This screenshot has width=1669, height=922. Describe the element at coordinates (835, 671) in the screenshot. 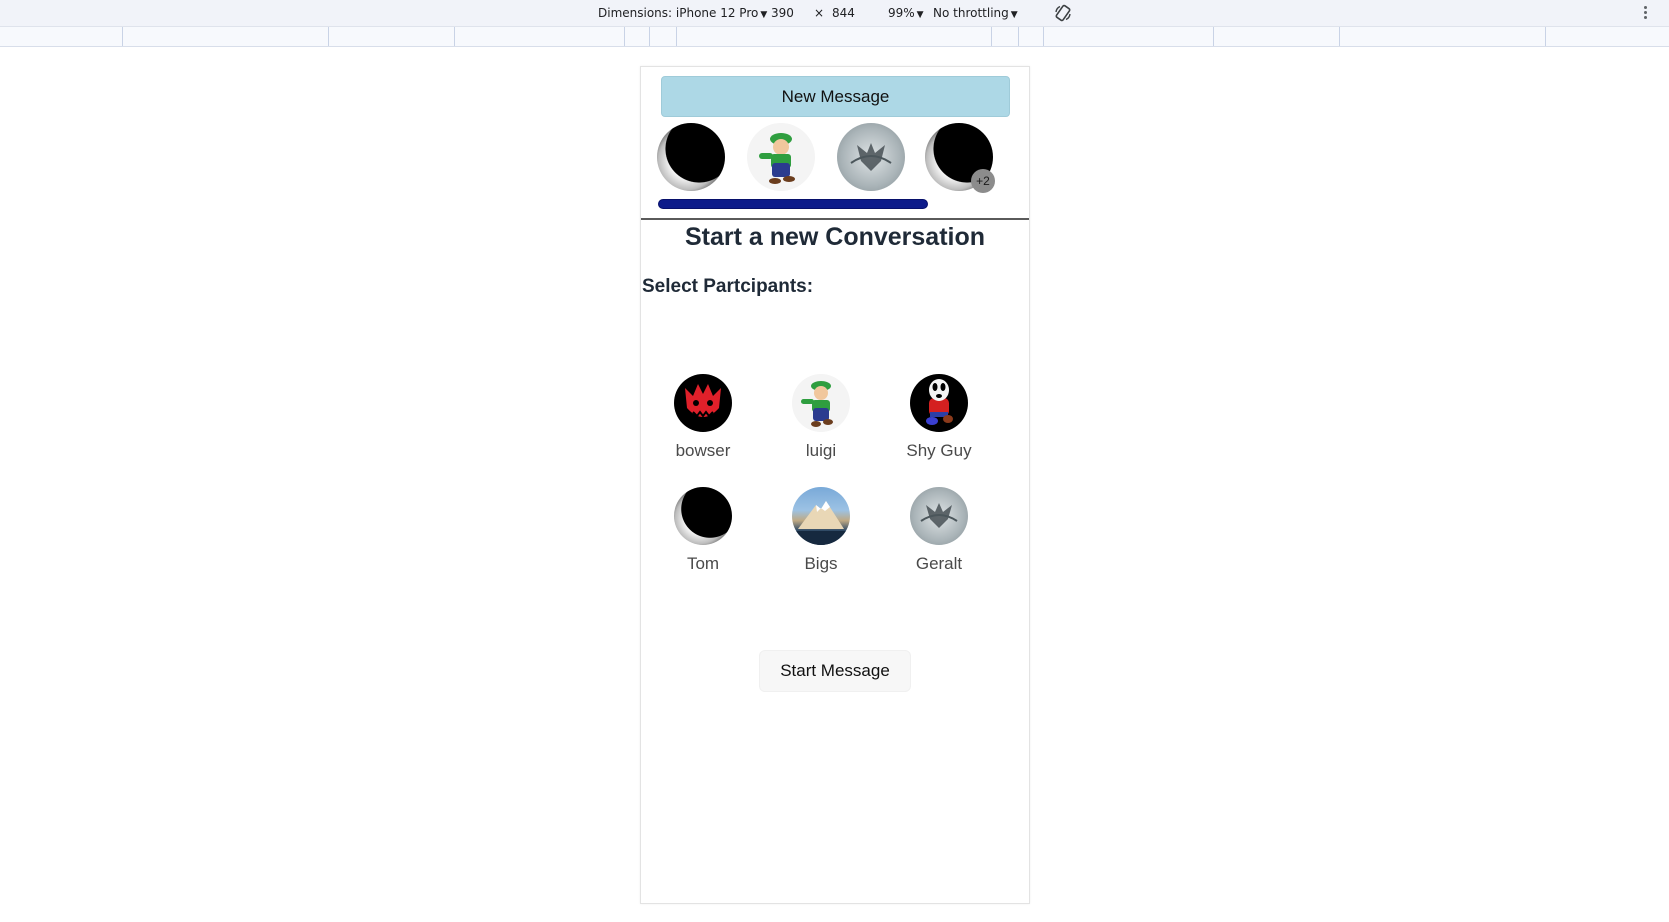

I see `start-message-button: Start Message` at that location.